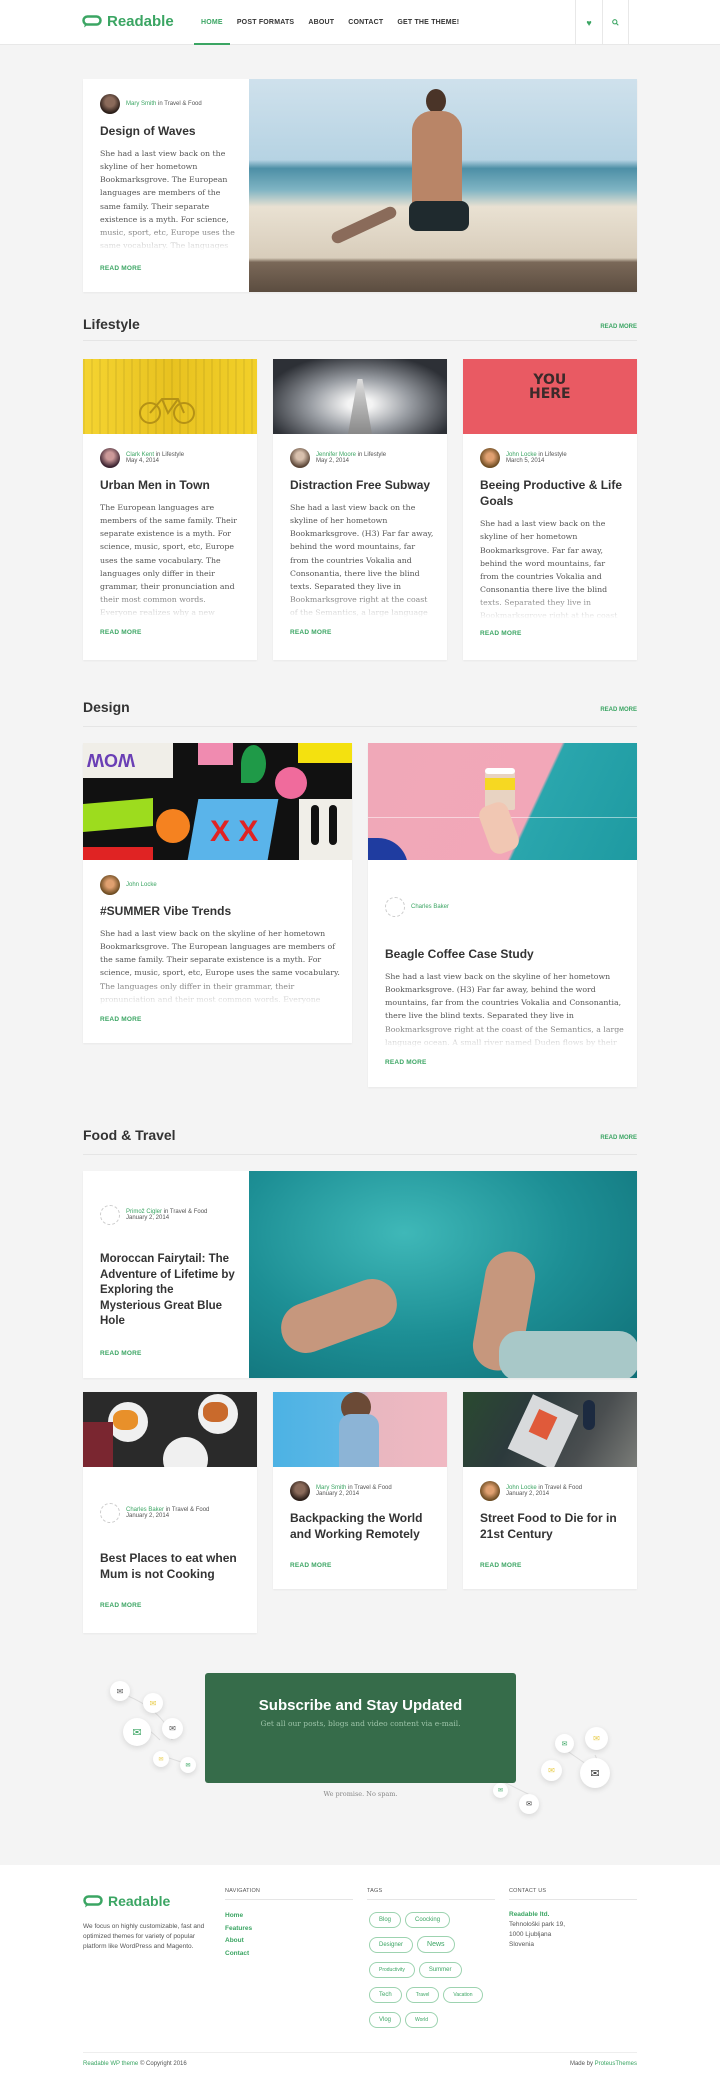  I want to click on section-divider, so click(360, 1154).